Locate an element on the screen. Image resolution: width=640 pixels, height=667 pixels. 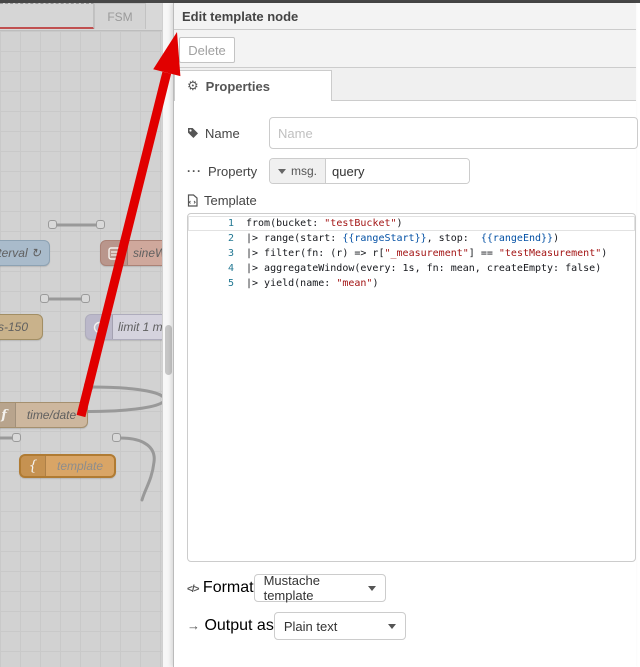
name-label: Name is located at coordinates (228, 133).